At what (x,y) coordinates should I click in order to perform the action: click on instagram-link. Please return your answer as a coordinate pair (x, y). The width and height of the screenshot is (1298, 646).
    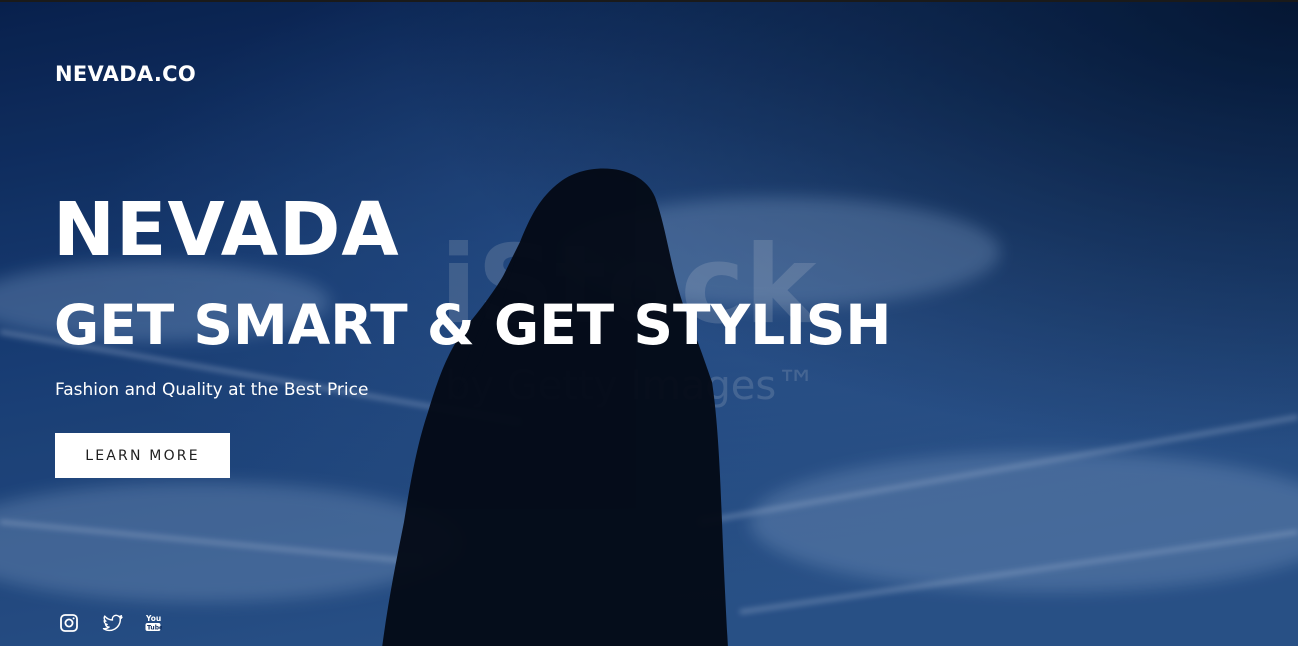
    Looking at the image, I should click on (70, 623).